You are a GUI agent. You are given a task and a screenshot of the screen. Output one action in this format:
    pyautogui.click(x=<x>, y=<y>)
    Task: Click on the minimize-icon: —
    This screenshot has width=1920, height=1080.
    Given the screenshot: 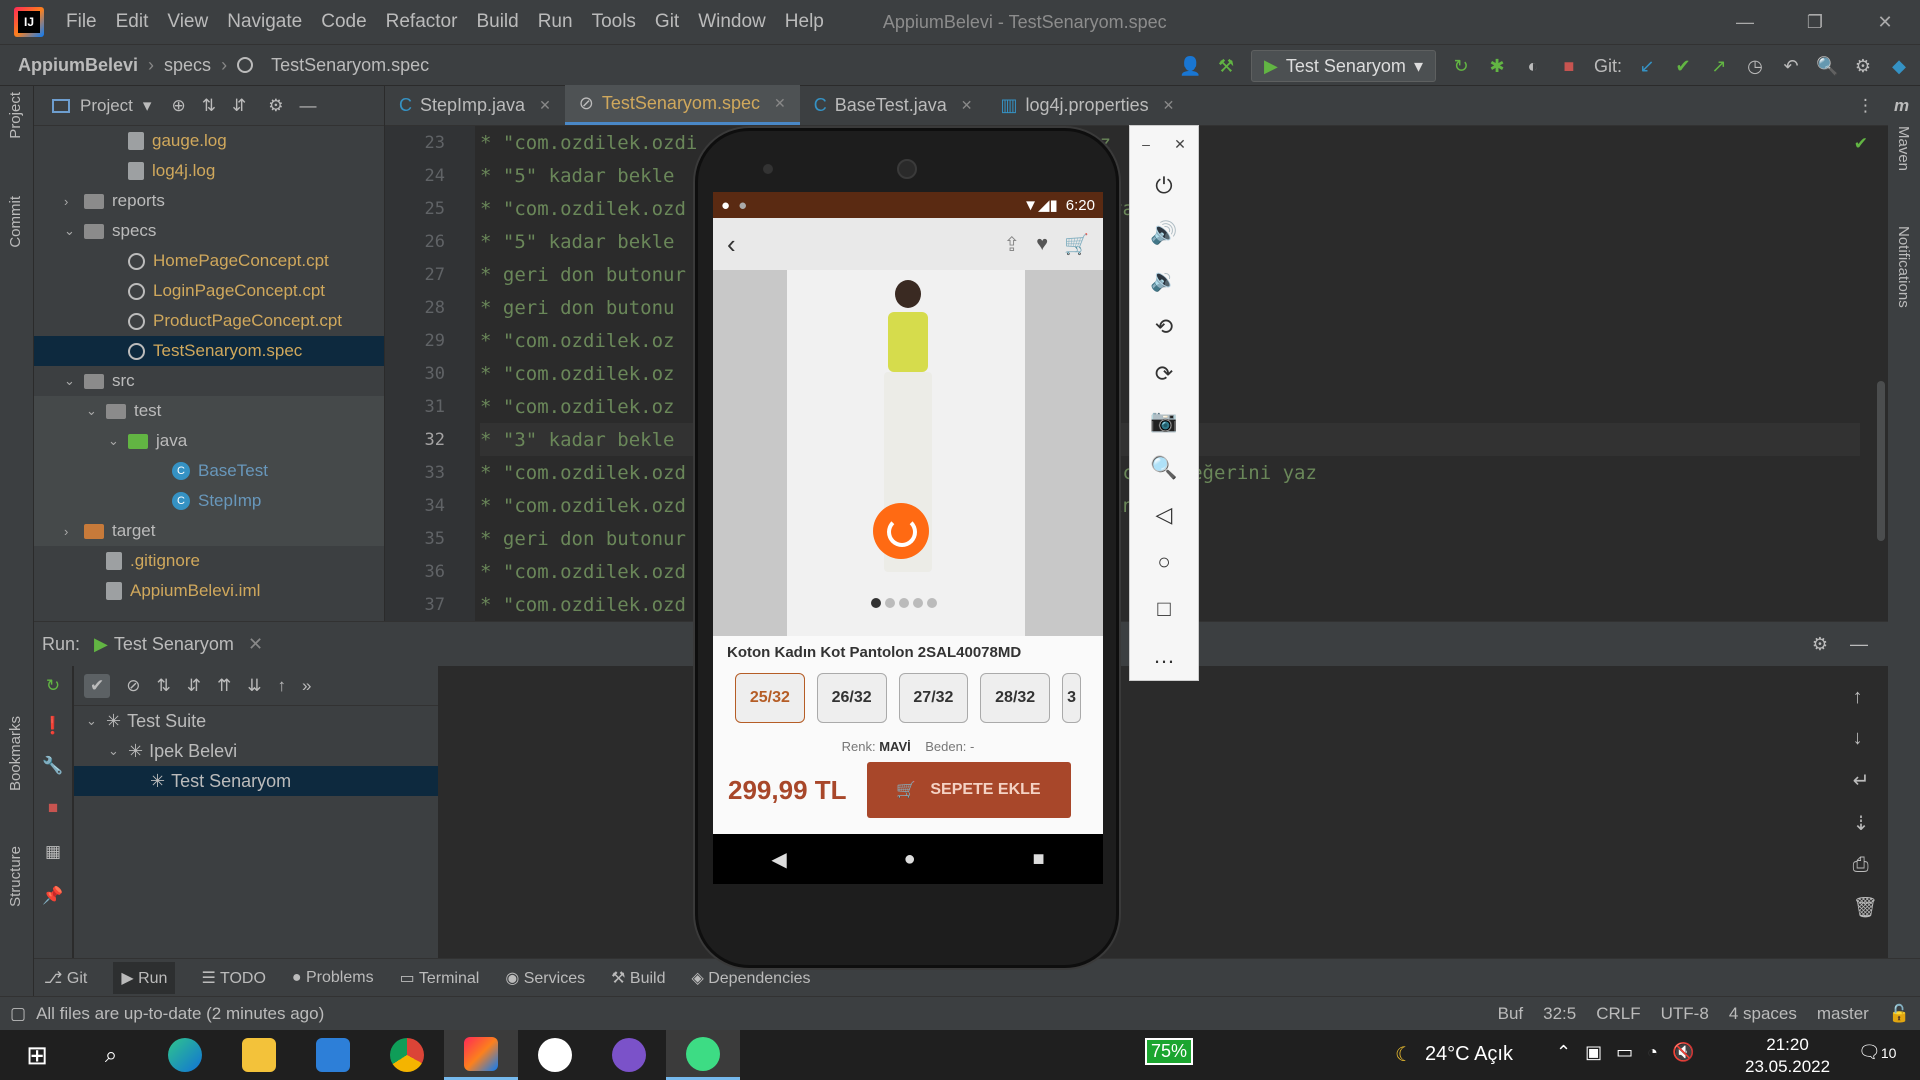 What is the action you would take?
    pyautogui.click(x=1745, y=22)
    